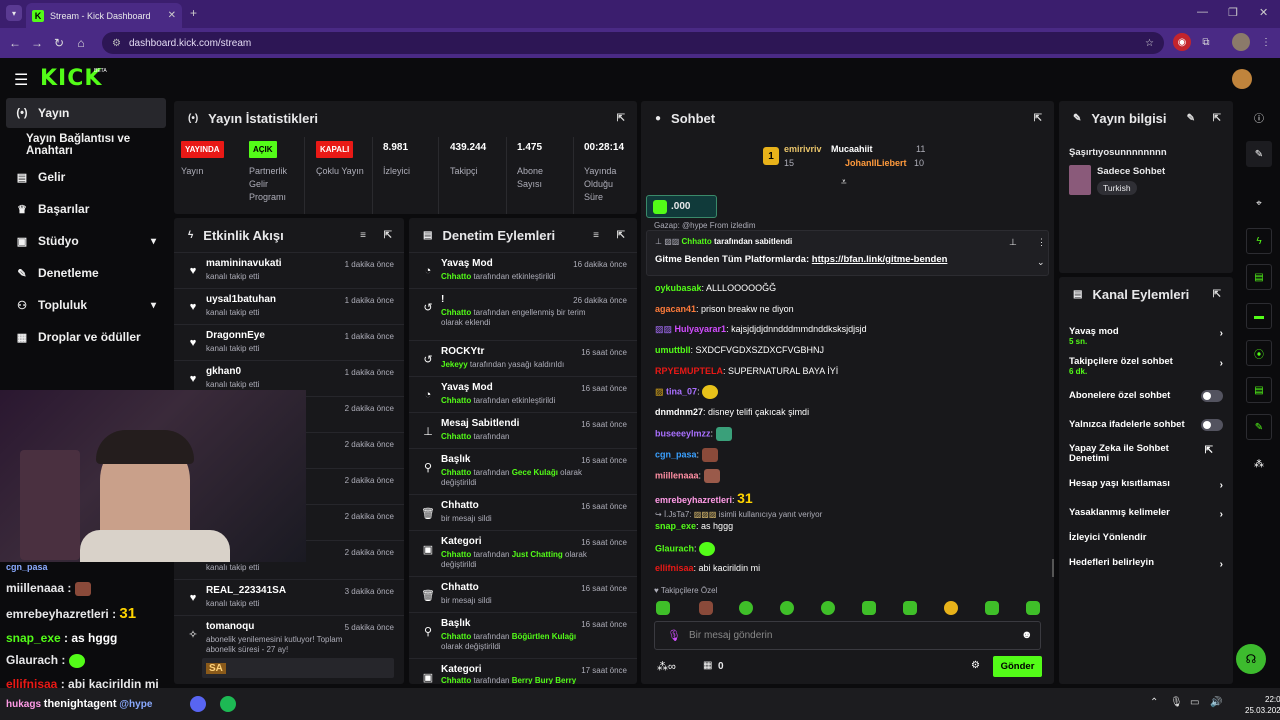 The height and width of the screenshot is (720, 1280). What do you see at coordinates (852, 149) in the screenshot?
I see `top-gifter-name: Mucaahiit` at bounding box center [852, 149].